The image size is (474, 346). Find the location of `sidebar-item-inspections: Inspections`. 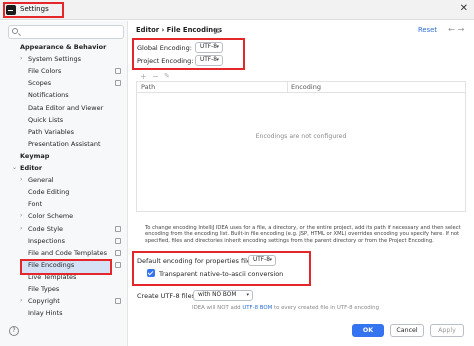

sidebar-item-inspections: Inspections is located at coordinates (64, 241).